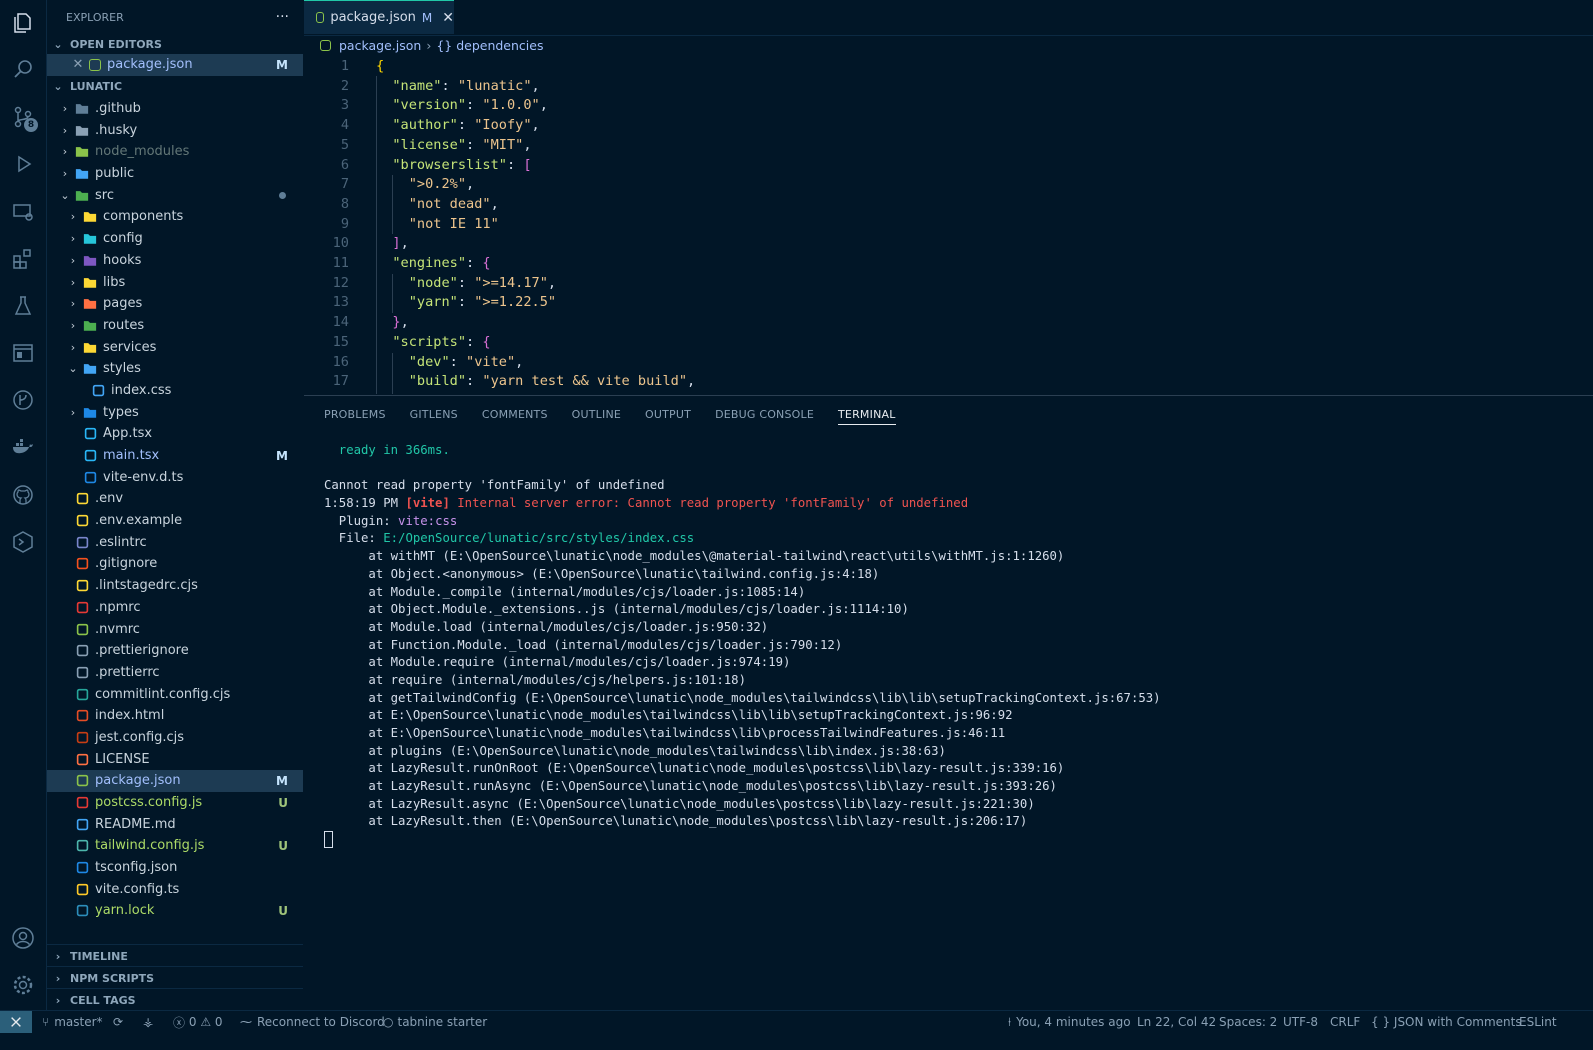 The height and width of the screenshot is (1050, 1593). I want to click on problems-indicator: ⓧ 0 ⚠ 0, so click(198, 1022).